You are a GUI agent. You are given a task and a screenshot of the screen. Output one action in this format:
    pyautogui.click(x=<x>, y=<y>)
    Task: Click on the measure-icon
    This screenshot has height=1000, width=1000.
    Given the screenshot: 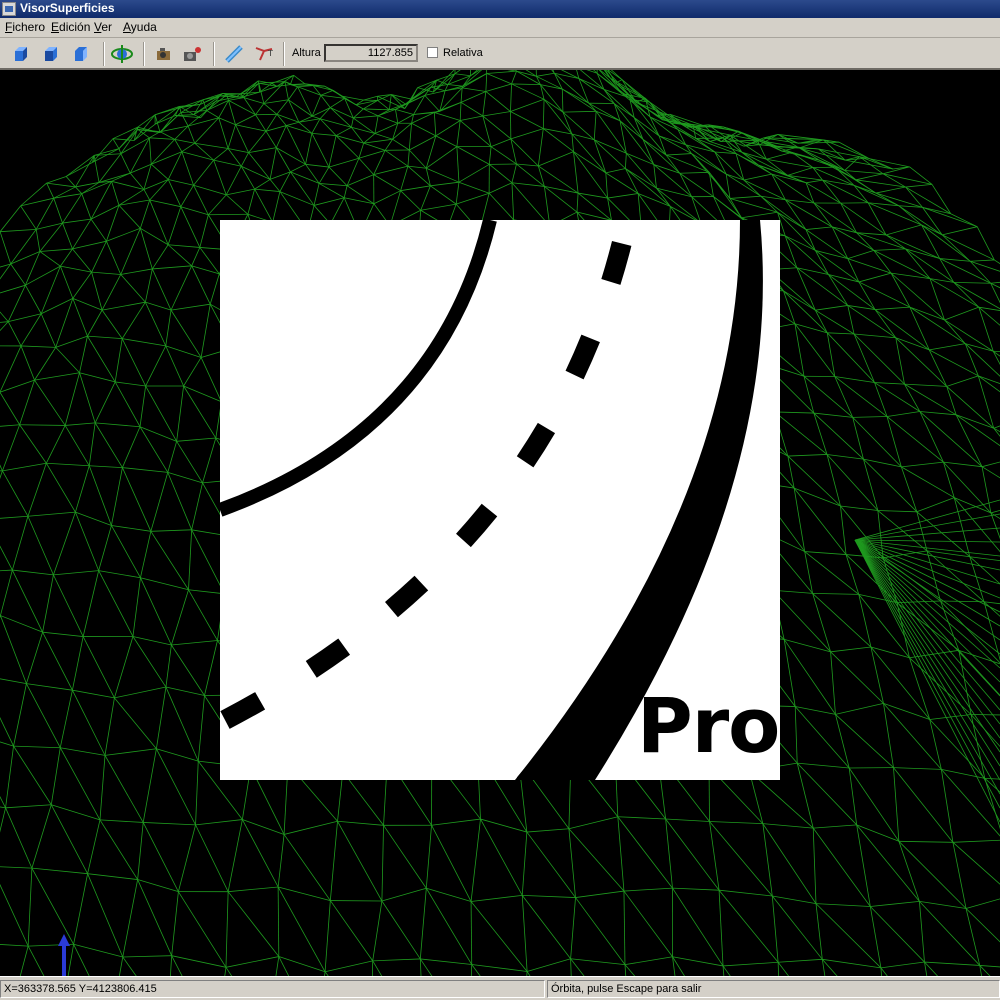 What is the action you would take?
    pyautogui.click(x=234, y=54)
    